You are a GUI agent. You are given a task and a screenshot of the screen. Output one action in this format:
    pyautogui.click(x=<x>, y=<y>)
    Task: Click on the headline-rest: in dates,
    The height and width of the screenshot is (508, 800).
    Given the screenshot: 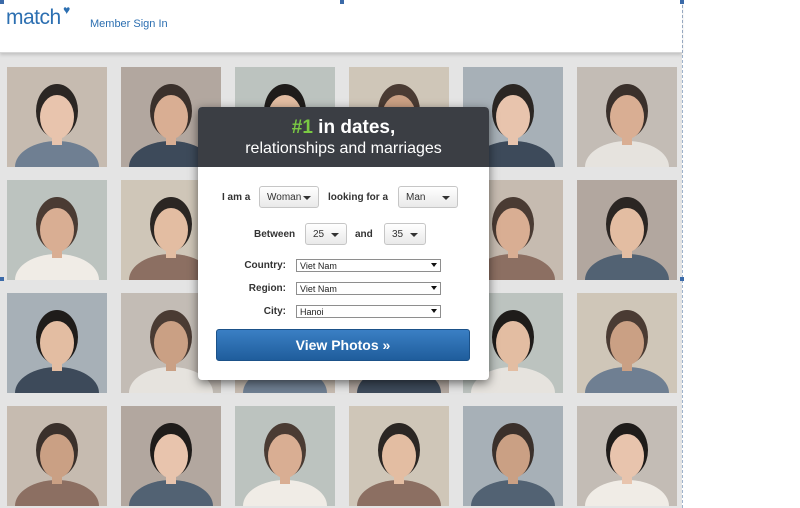 What is the action you would take?
    pyautogui.click(x=354, y=127)
    